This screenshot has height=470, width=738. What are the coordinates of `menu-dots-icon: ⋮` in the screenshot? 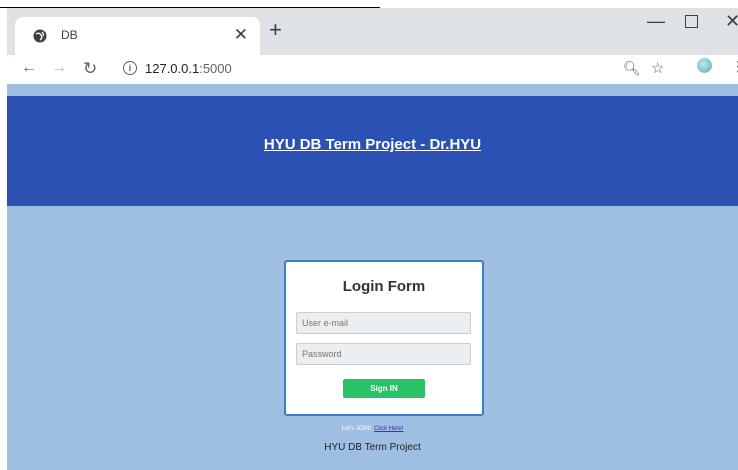 It's located at (734, 66).